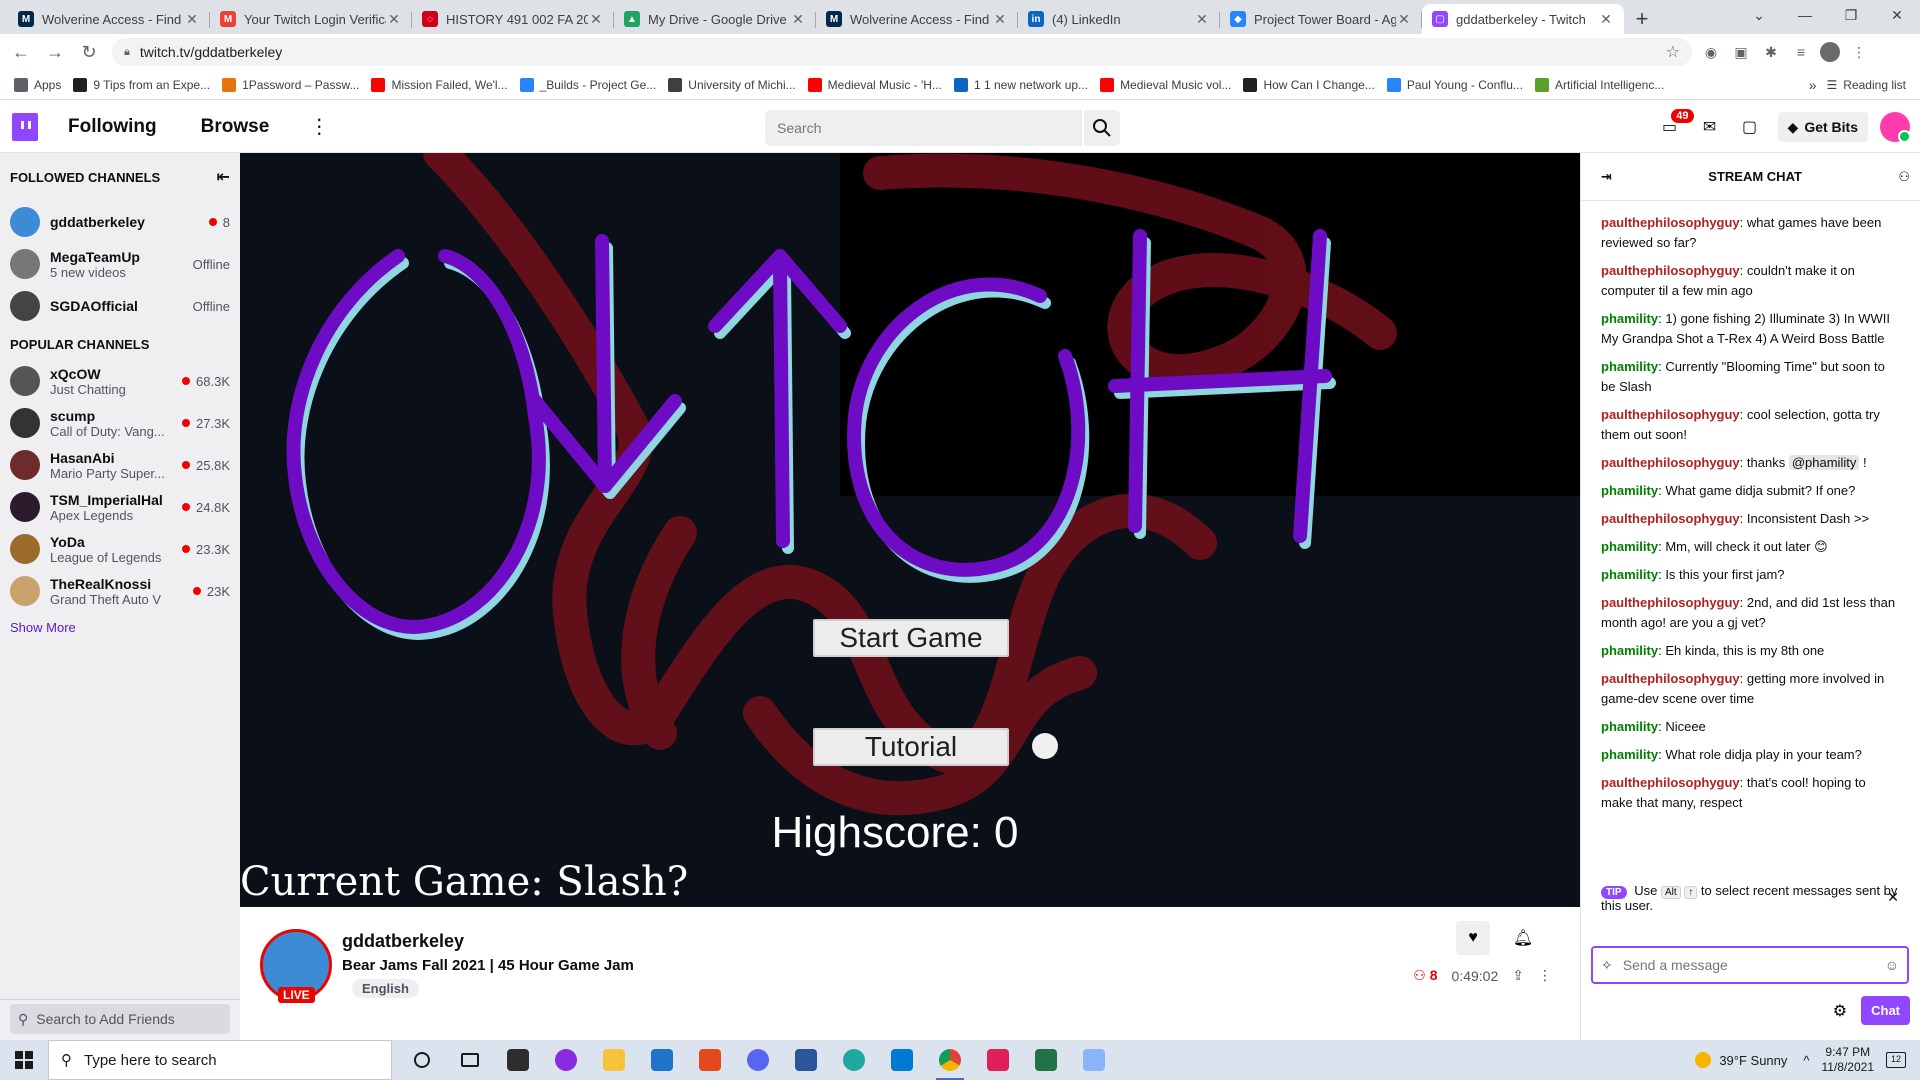  Describe the element at coordinates (120, 591) in the screenshot. I see `sidebar-channel-item: TheRealKnossi Grand Theft Auto V 23K` at that location.